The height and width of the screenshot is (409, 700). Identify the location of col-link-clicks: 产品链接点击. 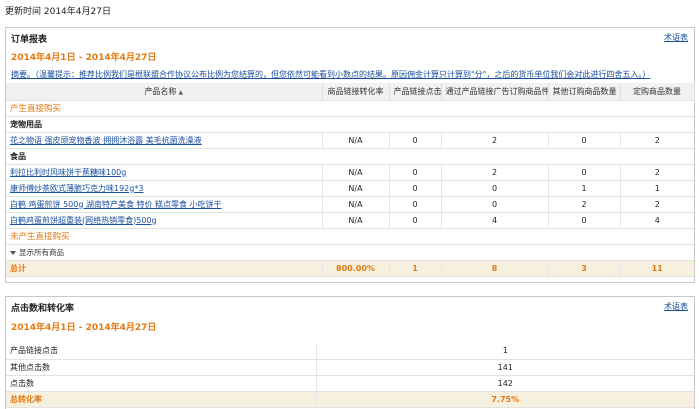
(415, 92).